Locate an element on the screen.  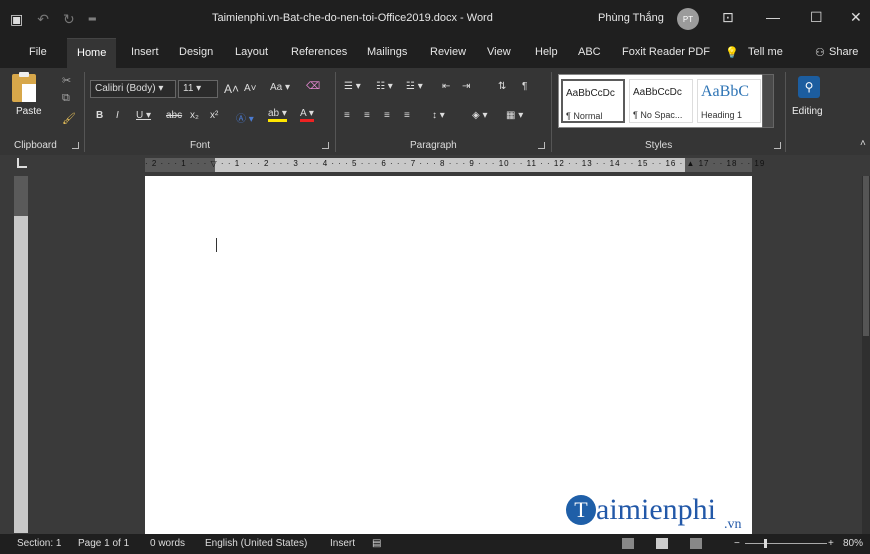
lightbulb-icon: 💡 is located at coordinates (732, 52).